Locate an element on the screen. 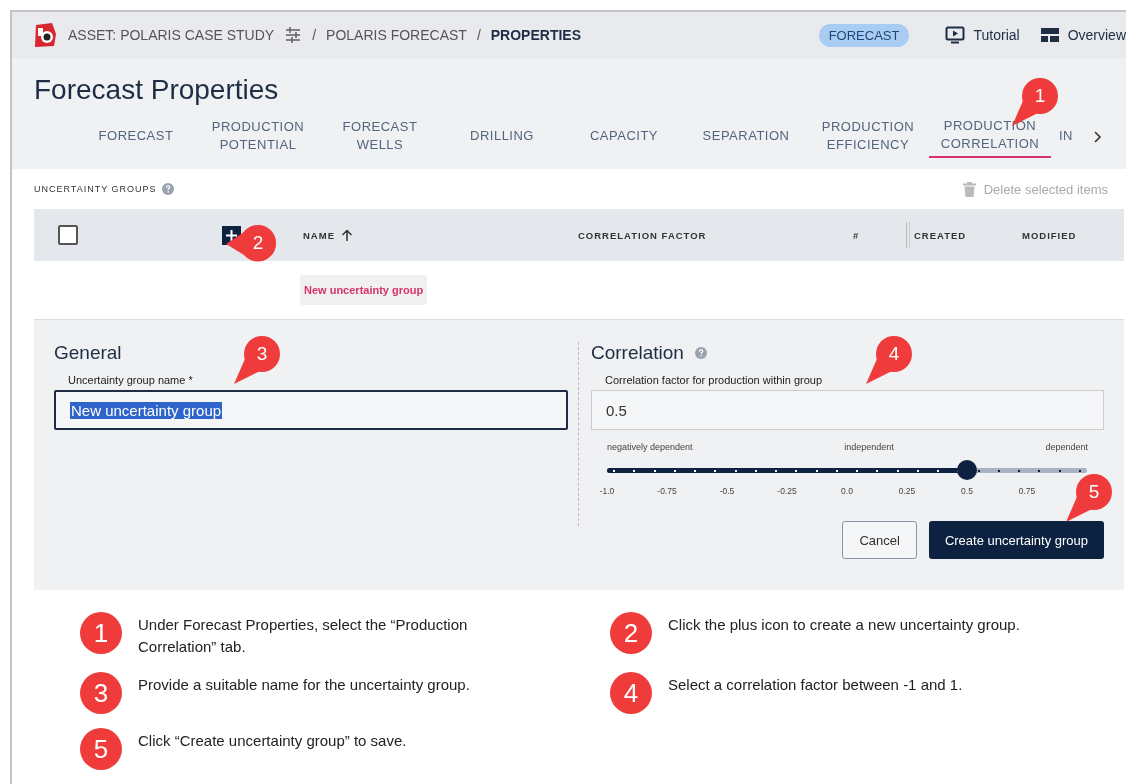 This screenshot has width=1126, height=784. slider-thumb is located at coordinates (967, 470).